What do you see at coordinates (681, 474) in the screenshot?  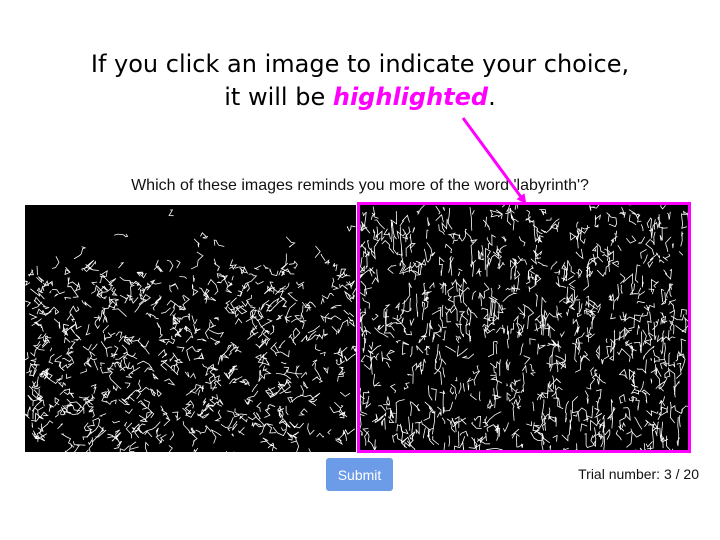 I see `trial-progress: 3 / 20` at bounding box center [681, 474].